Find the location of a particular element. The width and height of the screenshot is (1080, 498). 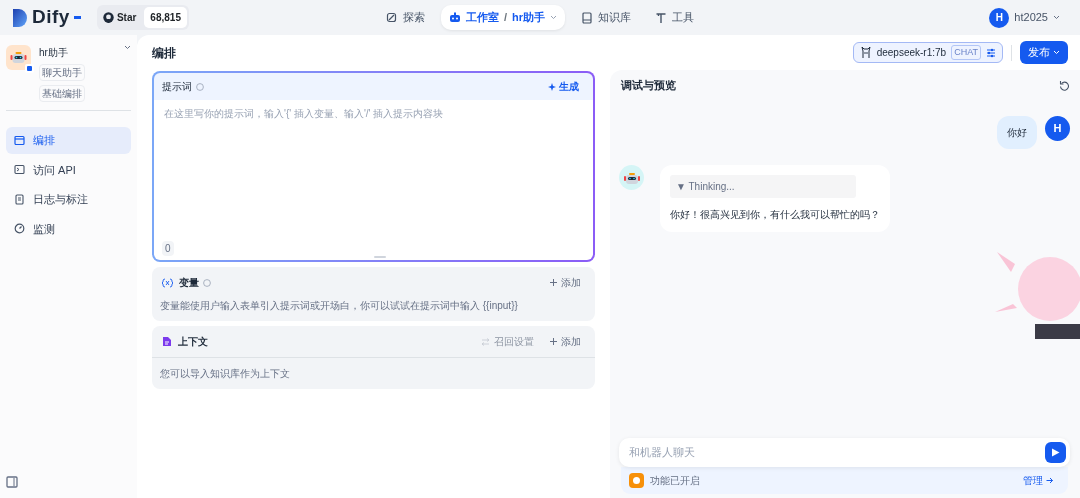

sidebar-item: 监测 is located at coordinates (68, 228).